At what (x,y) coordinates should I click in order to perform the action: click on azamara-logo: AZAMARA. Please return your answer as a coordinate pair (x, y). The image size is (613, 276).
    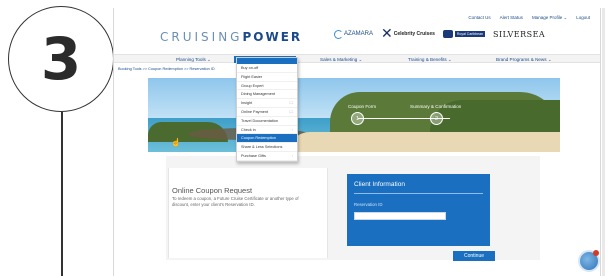
    Looking at the image, I should click on (354, 34).